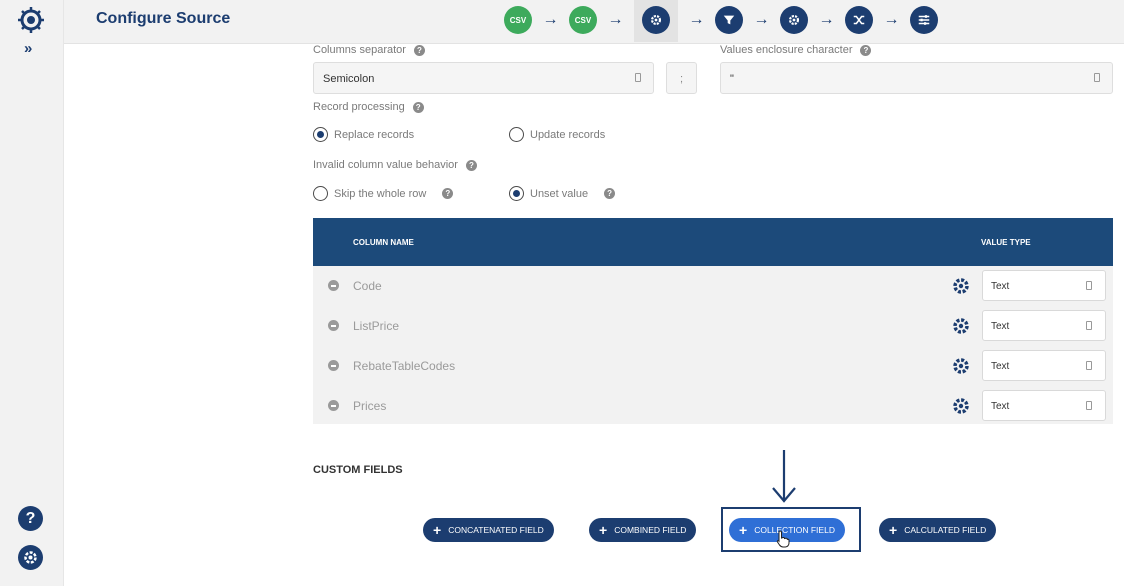  I want to click on enclosure-select: ", so click(916, 78).